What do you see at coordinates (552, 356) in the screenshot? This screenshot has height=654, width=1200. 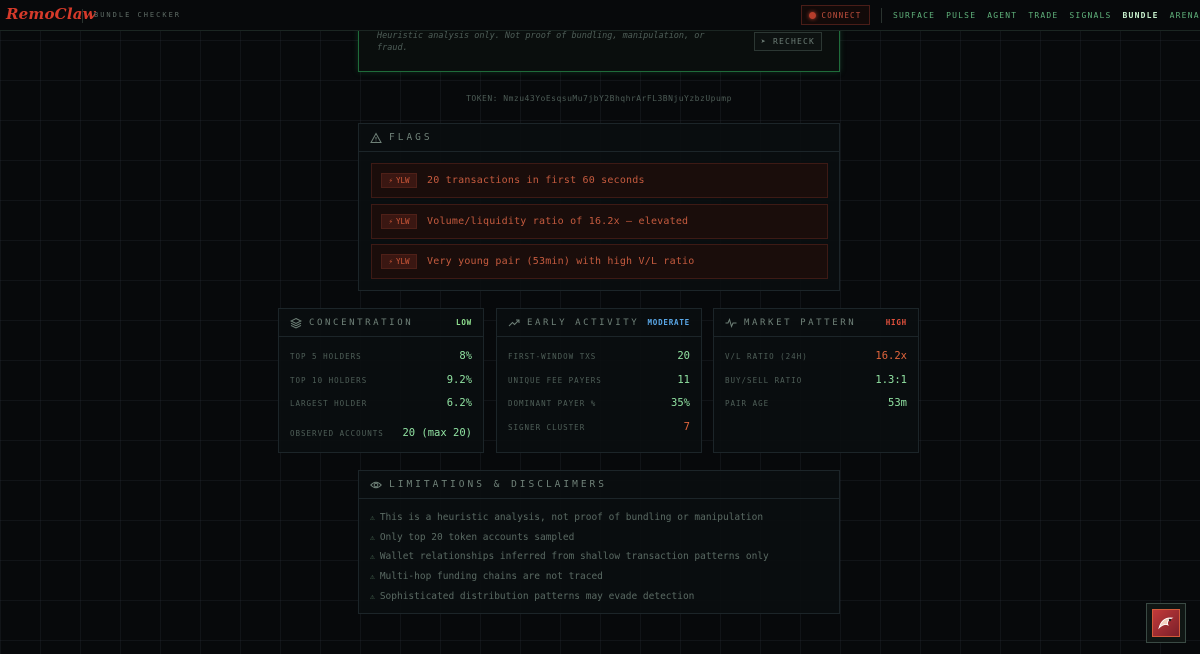 I see `metric-label: FIRST-WINDOW TXS` at bounding box center [552, 356].